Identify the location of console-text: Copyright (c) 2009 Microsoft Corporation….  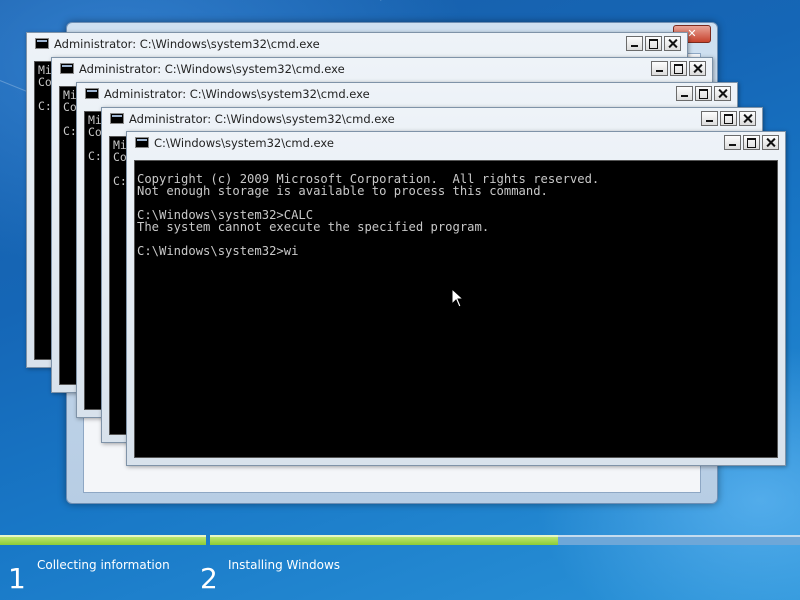
(368, 215).